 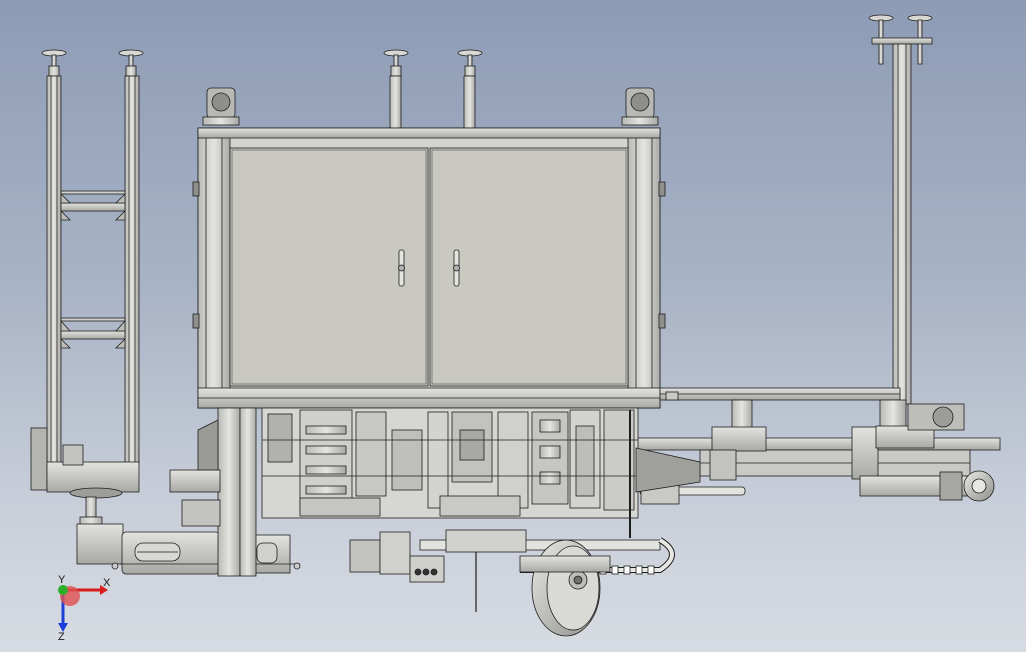 What do you see at coordinates (188, 549) in the screenshot?
I see `lower-left-motor` at bounding box center [188, 549].